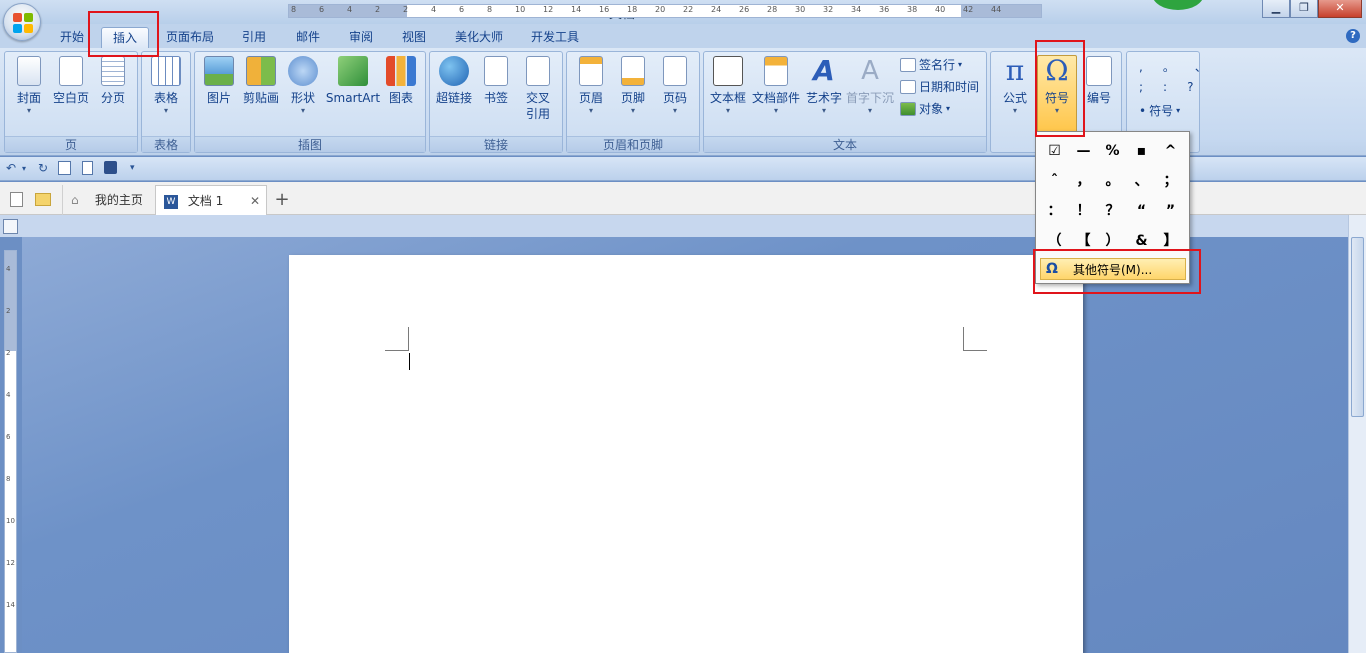 Image resolution: width=1366 pixels, height=653 pixels. I want to click on symbol-cell: （, so click(1054, 241).